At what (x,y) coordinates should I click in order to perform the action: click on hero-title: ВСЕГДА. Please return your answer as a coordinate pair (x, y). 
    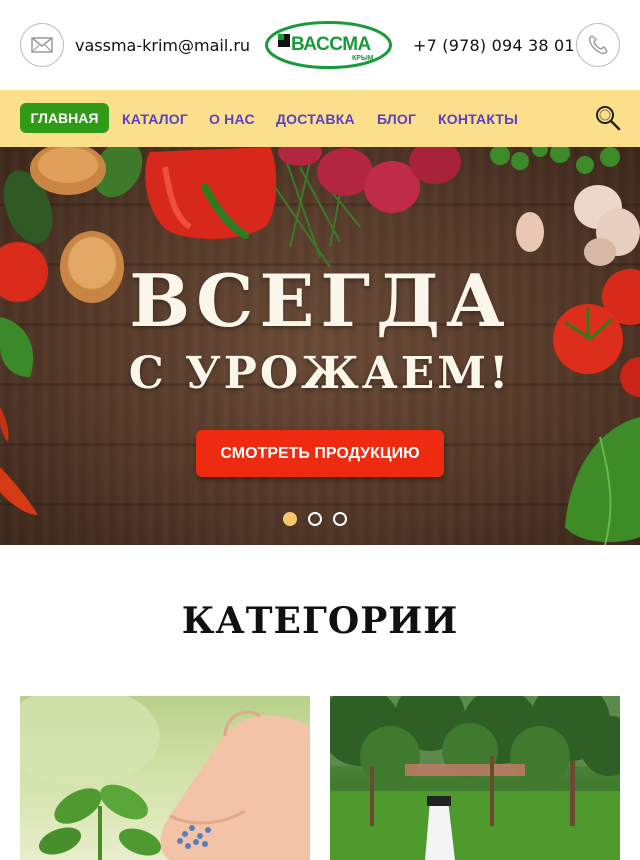
    Looking at the image, I should click on (320, 300).